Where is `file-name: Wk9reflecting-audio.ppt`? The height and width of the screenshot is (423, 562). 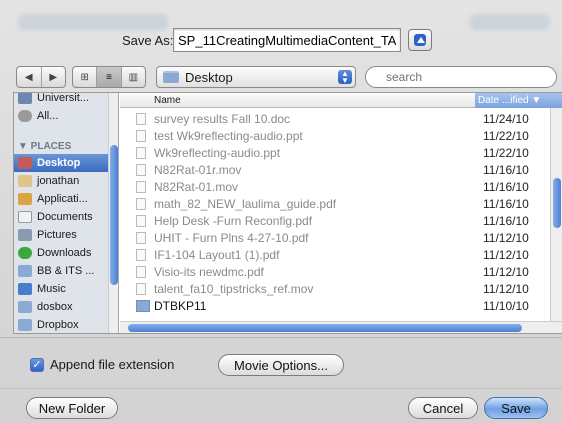 file-name: Wk9reflecting-audio.ppt is located at coordinates (217, 153).